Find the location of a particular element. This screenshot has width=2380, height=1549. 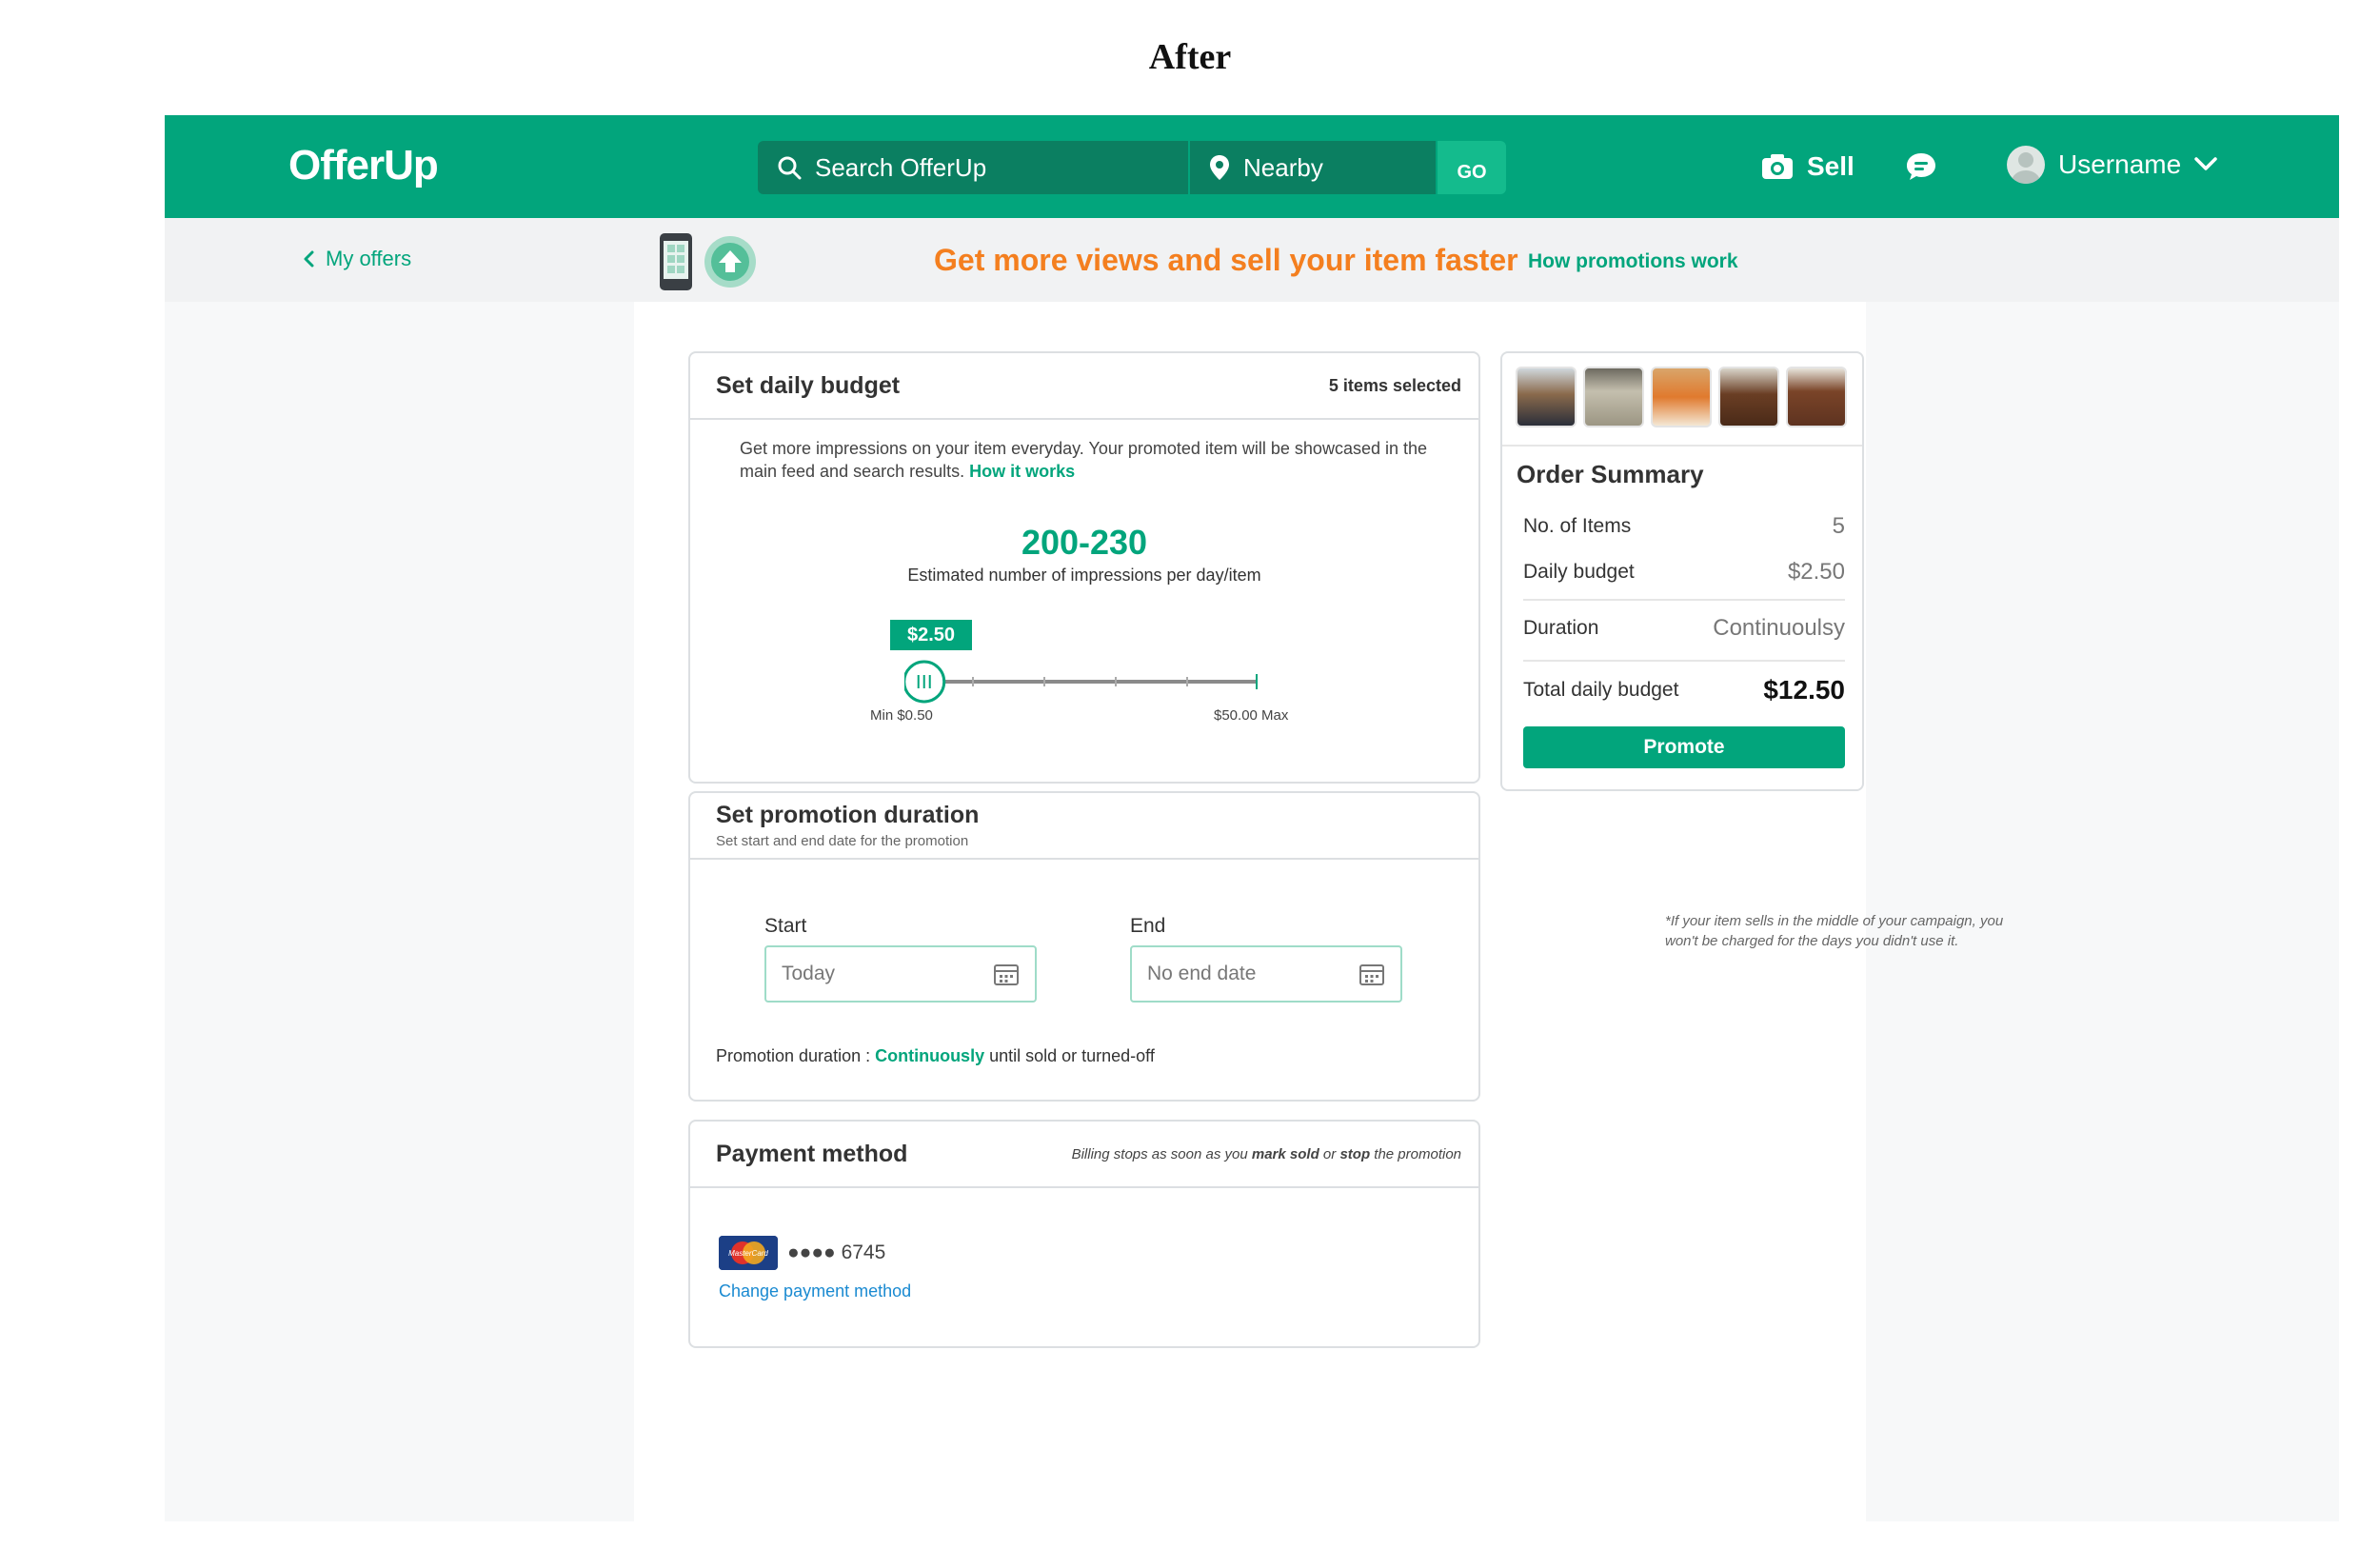

back-to-my-offers: My offers is located at coordinates (357, 259).